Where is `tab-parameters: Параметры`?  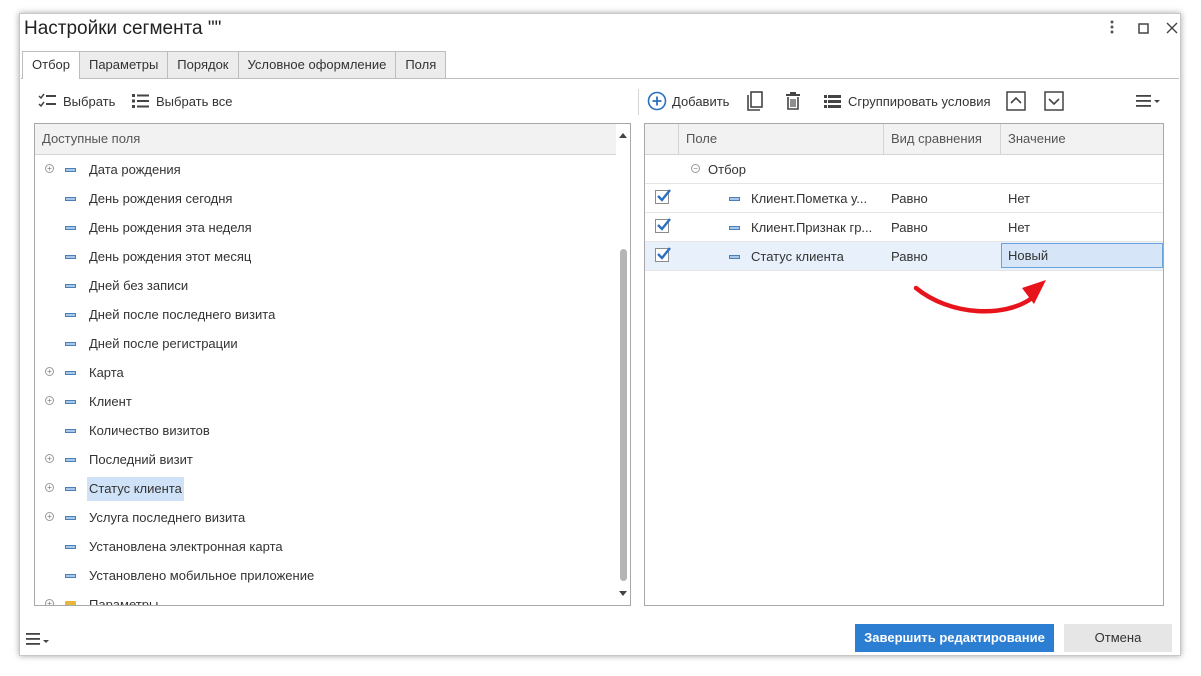 tab-parameters: Параметры is located at coordinates (123, 64).